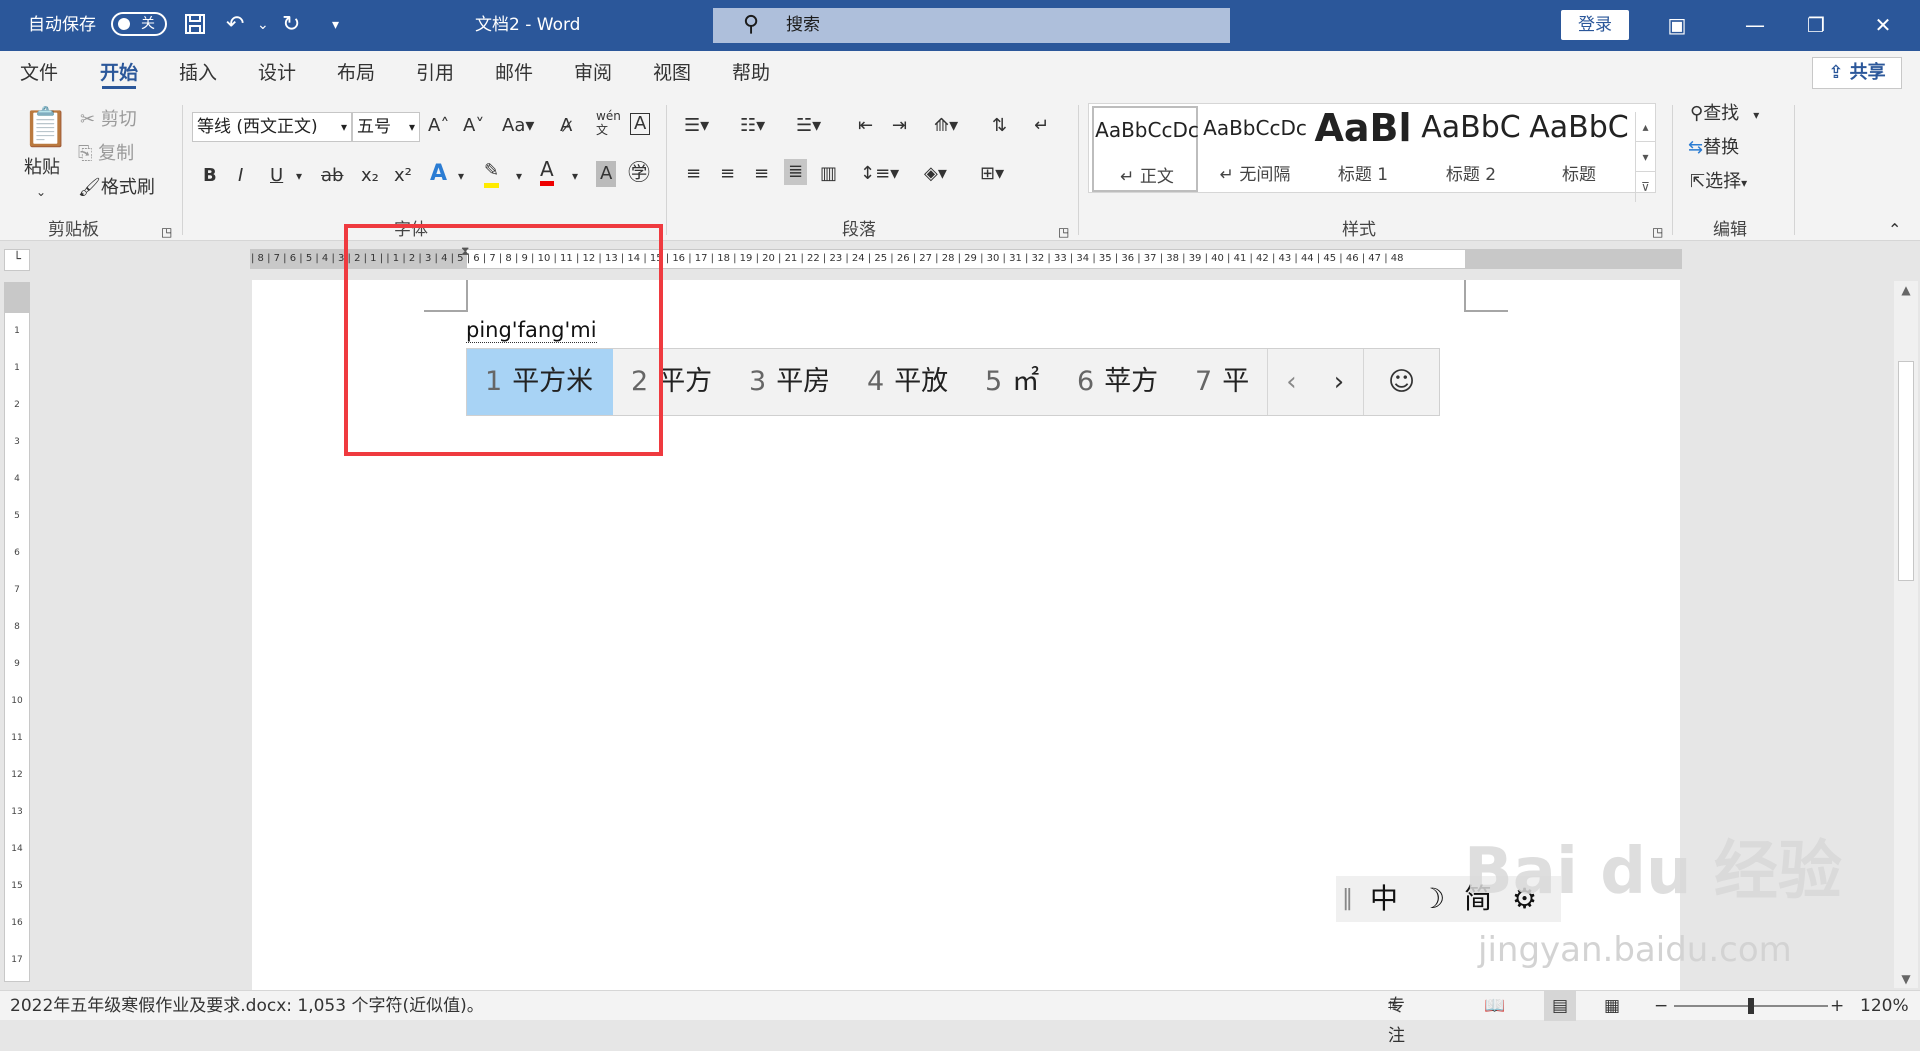 The width and height of the screenshot is (1920, 1051). What do you see at coordinates (1894, 230) in the screenshot?
I see `collapse-ribbon-icon: ⌃` at bounding box center [1894, 230].